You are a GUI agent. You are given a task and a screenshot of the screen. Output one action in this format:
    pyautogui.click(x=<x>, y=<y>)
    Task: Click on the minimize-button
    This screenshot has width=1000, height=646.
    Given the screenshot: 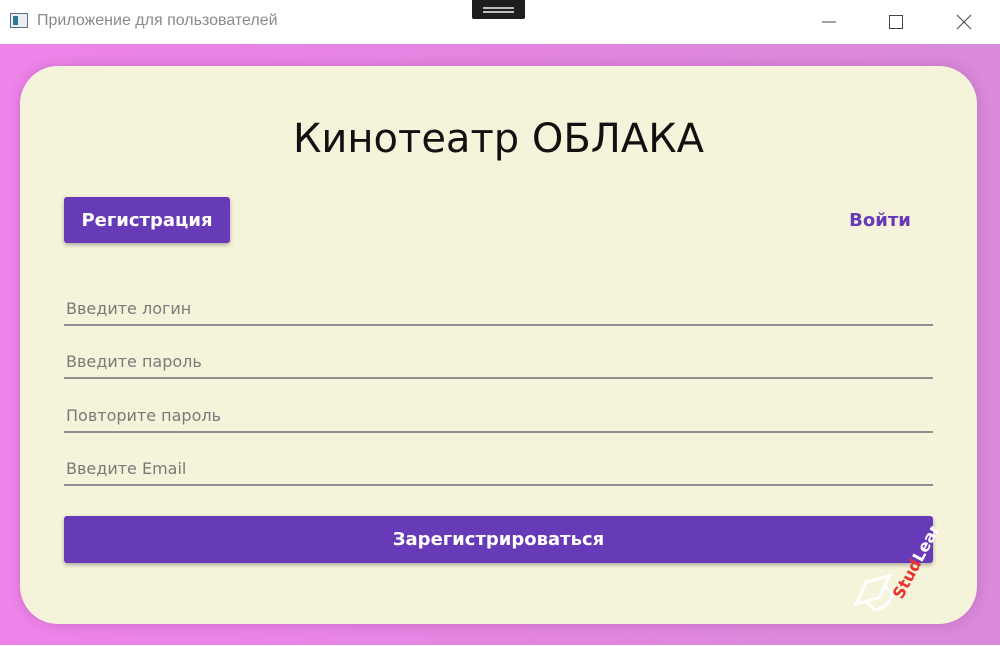 What is the action you would take?
    pyautogui.click(x=829, y=22)
    